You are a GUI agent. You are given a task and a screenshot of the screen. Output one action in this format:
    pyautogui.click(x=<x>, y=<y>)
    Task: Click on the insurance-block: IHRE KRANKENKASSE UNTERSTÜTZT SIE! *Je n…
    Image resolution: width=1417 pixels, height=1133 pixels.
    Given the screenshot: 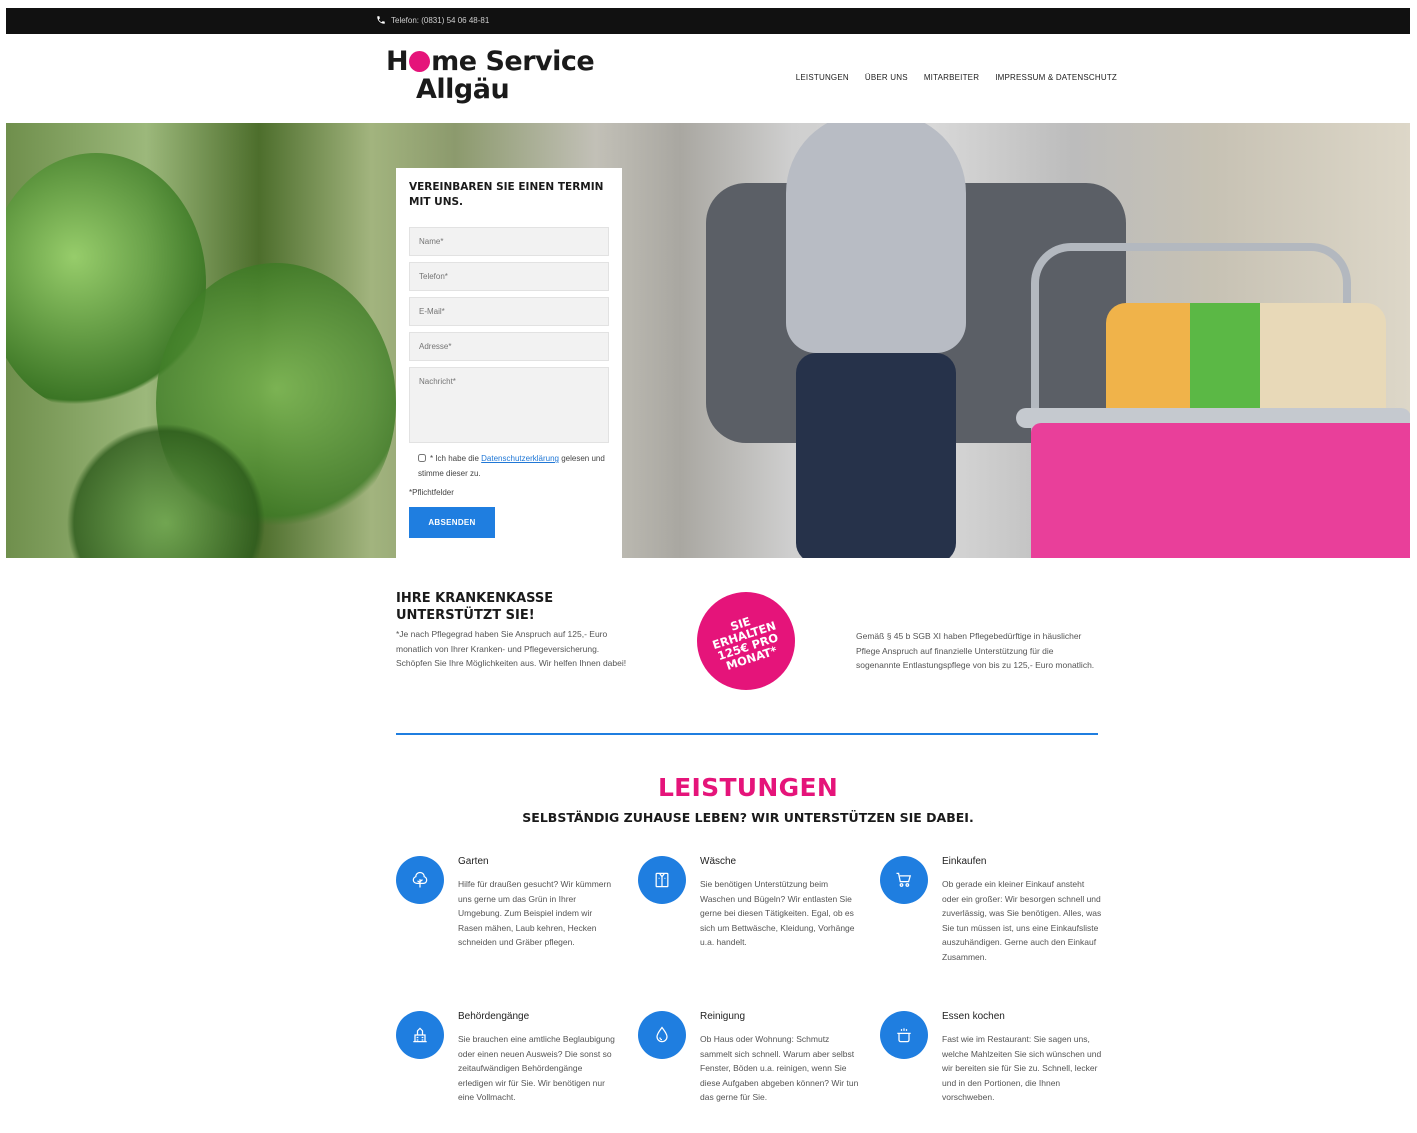 What is the action you would take?
    pyautogui.click(x=512, y=630)
    